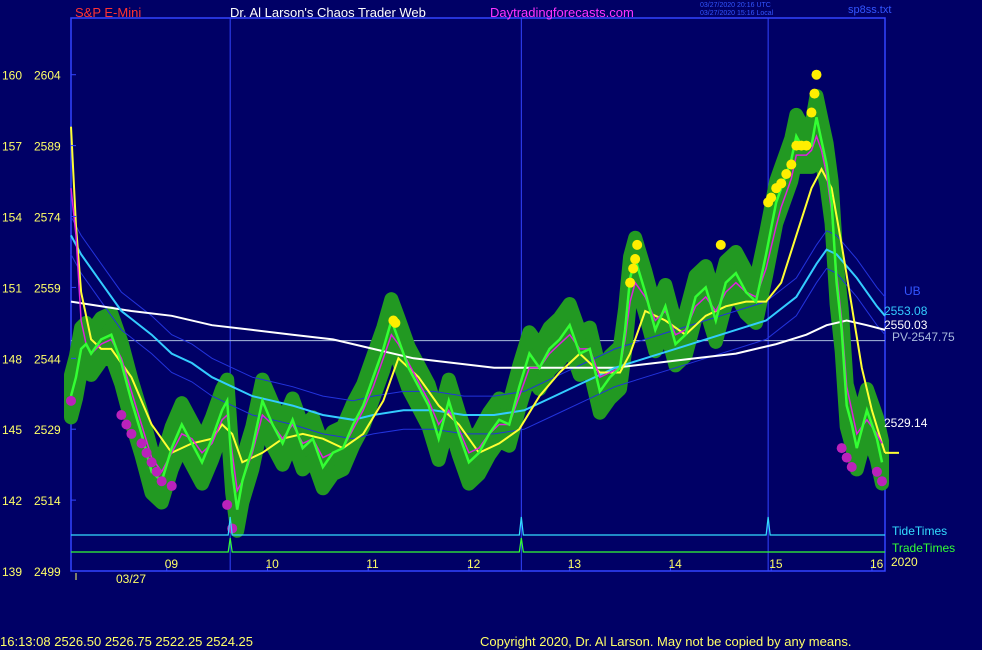  What do you see at coordinates (108, 12) in the screenshot?
I see `symbol-title: S&P E-Mini` at bounding box center [108, 12].